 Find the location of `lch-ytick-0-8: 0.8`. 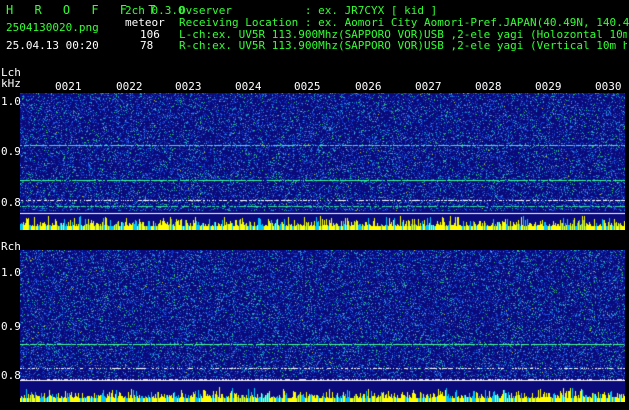

lch-ytick-0-8: 0.8 is located at coordinates (11, 202).